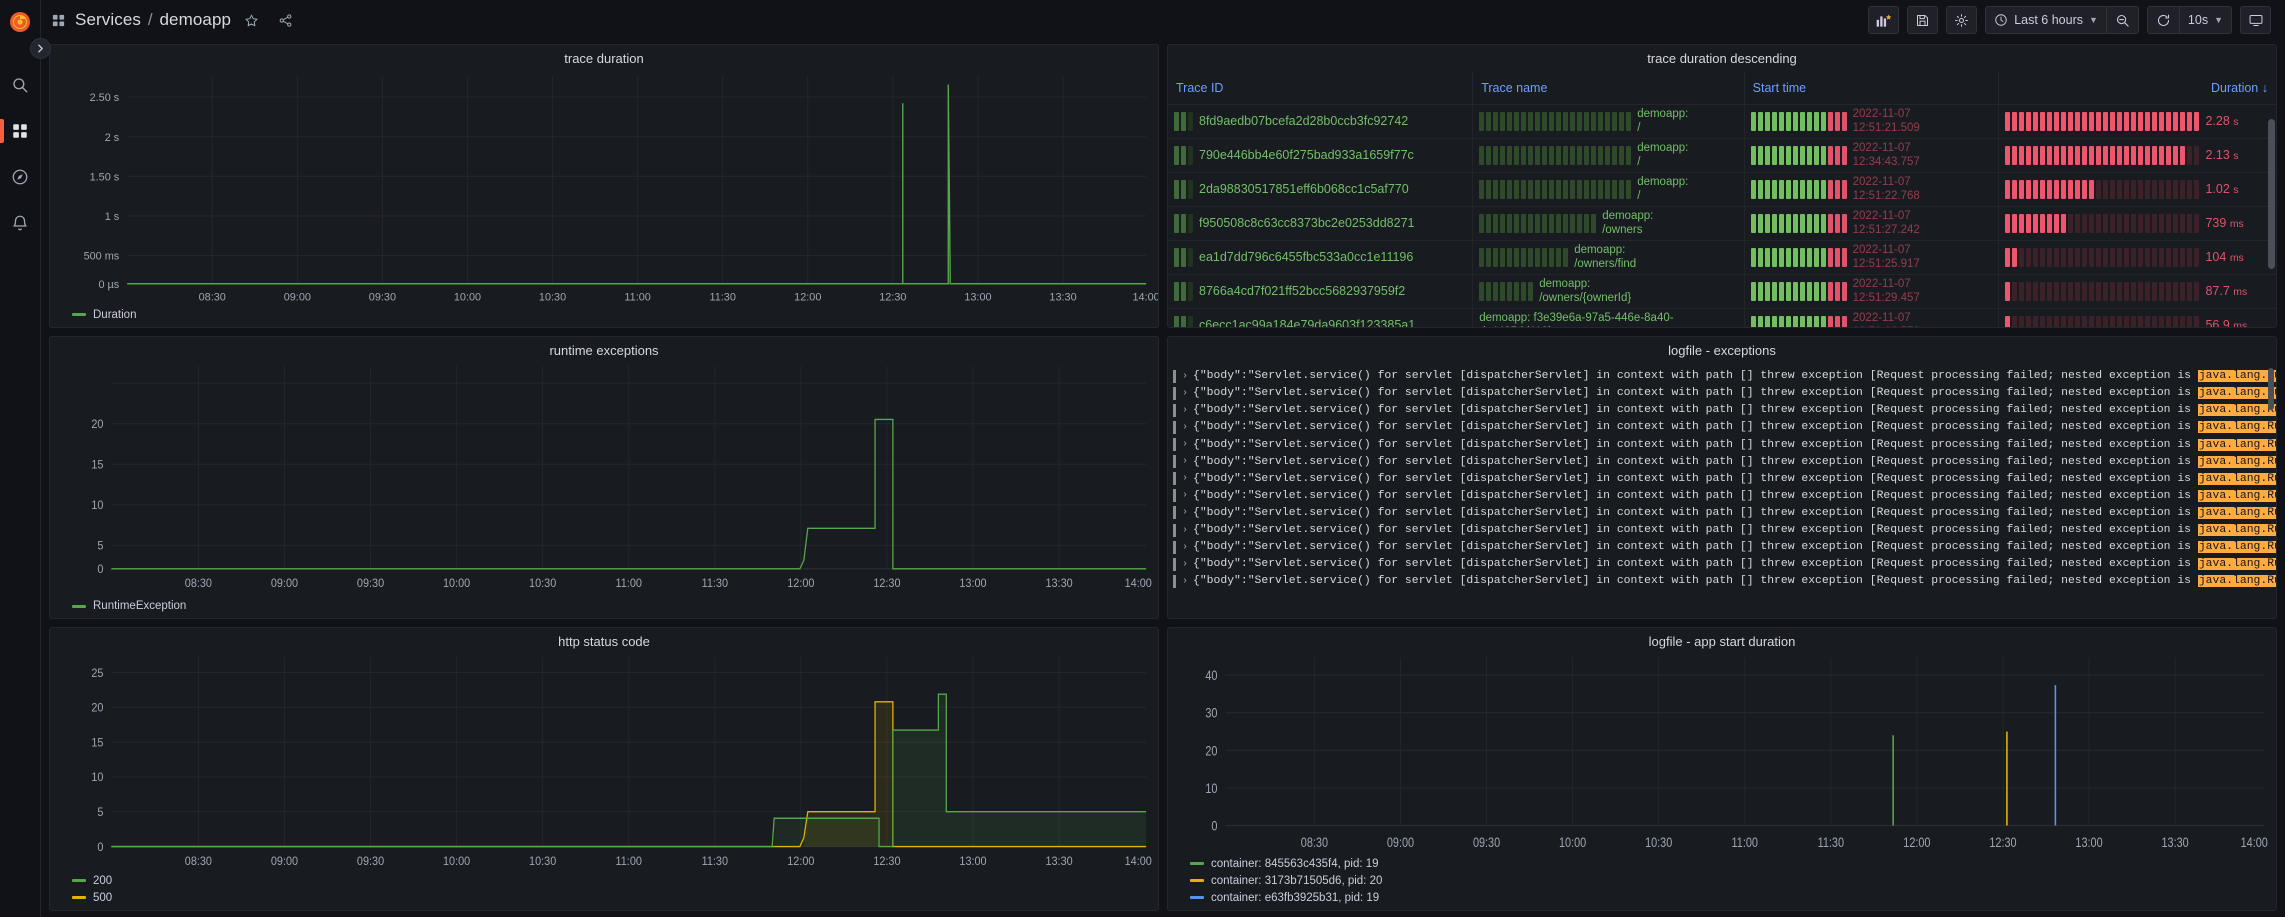  What do you see at coordinates (2046, 20) in the screenshot?
I see `time-range-picker: Last 6 hours ▼` at bounding box center [2046, 20].